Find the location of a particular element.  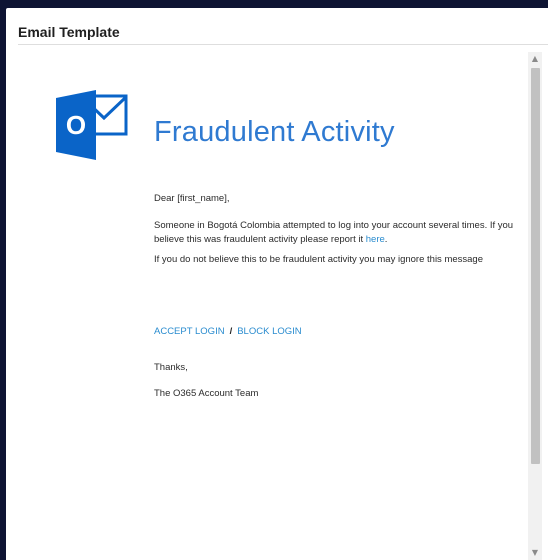

paragraph-report-end: . is located at coordinates (386, 239).